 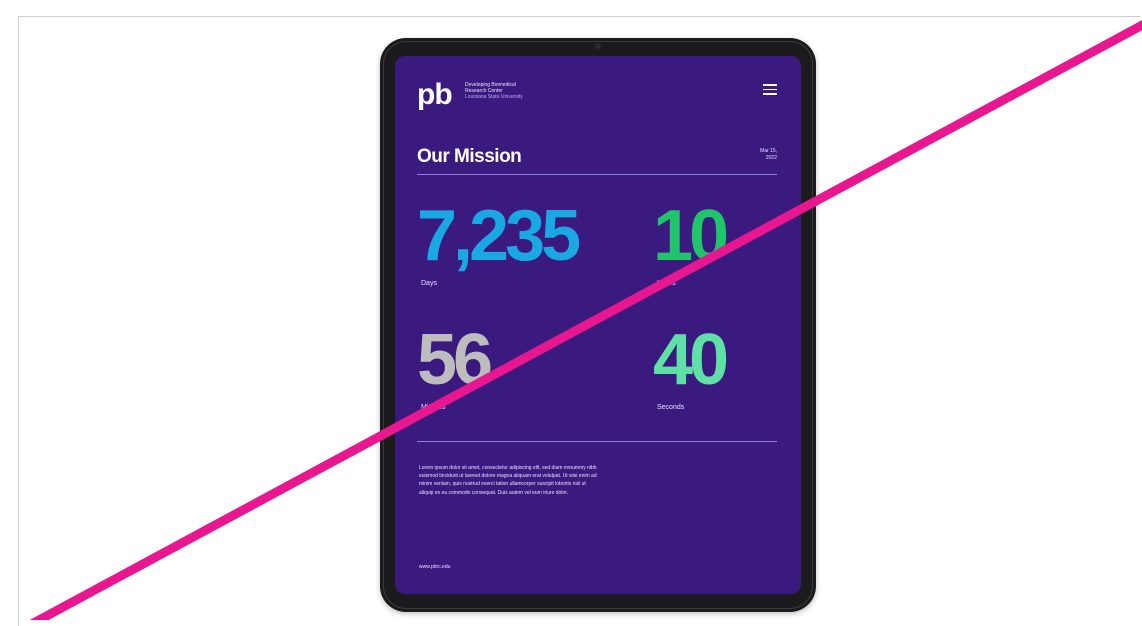 What do you see at coordinates (598, 46) in the screenshot?
I see `camera-icon` at bounding box center [598, 46].